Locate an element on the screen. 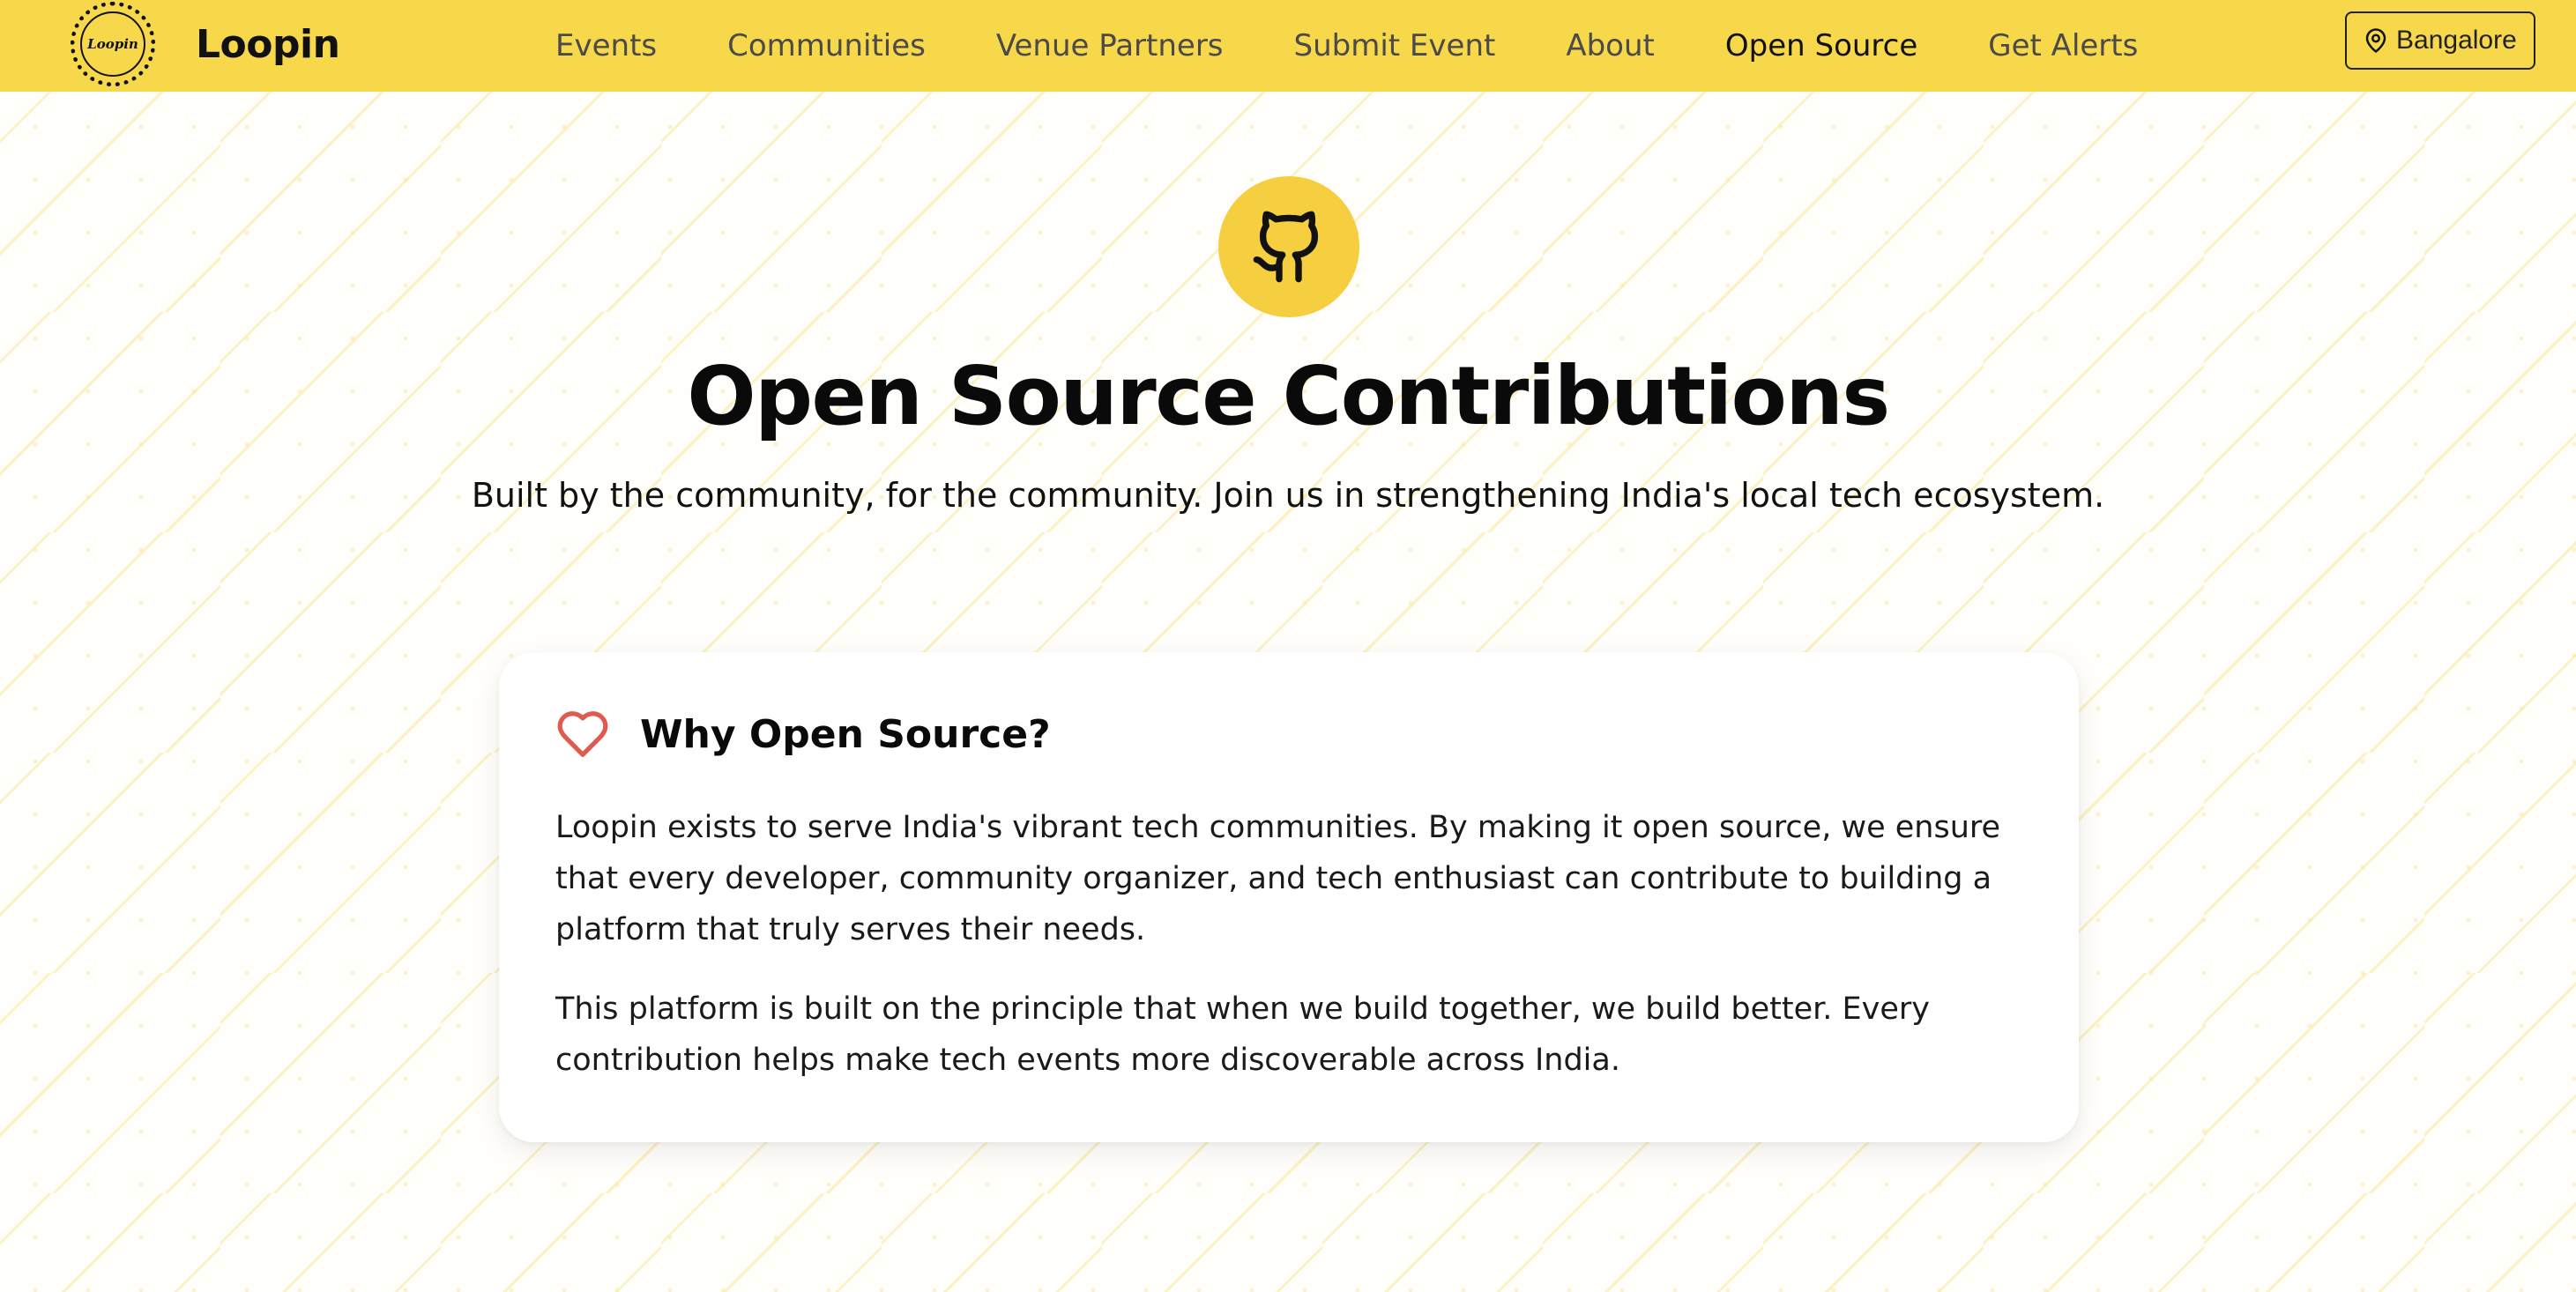 The width and height of the screenshot is (2576, 1292). map-pin-icon is located at coordinates (2375, 40).